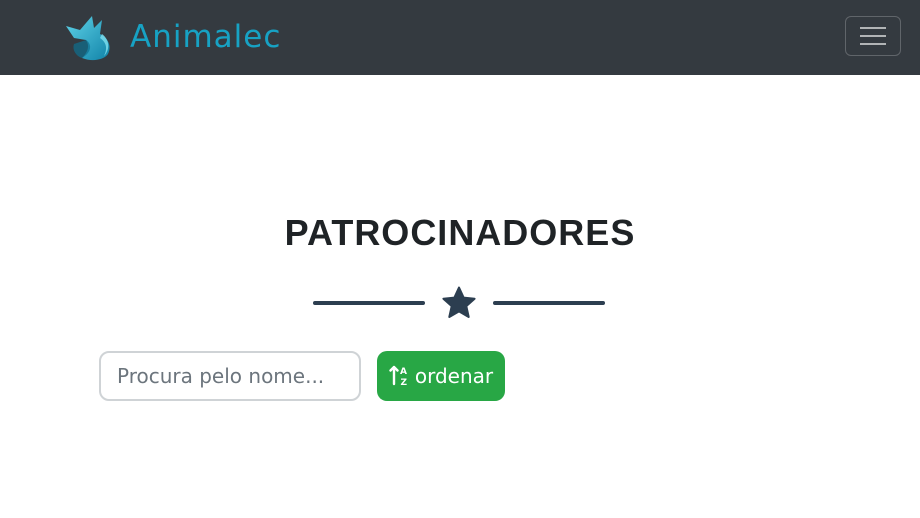 Image resolution: width=920 pixels, height=518 pixels. I want to click on divider-line-right, so click(549, 303).